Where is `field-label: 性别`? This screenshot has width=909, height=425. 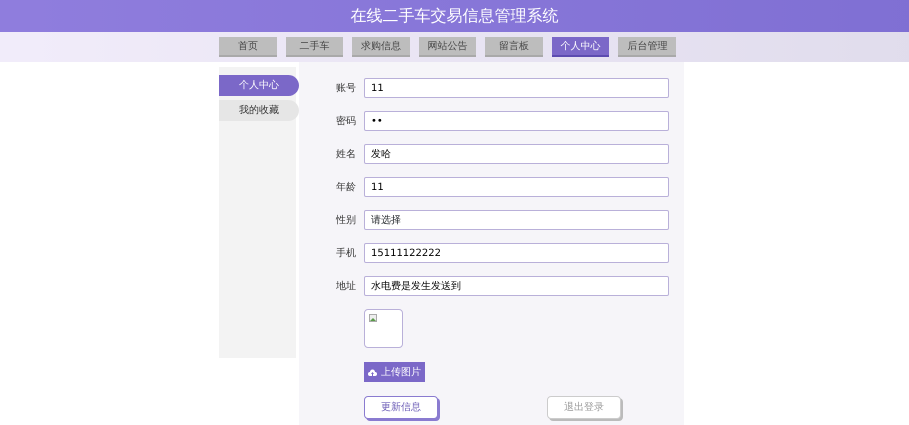
field-label: 性别 is located at coordinates (345, 221).